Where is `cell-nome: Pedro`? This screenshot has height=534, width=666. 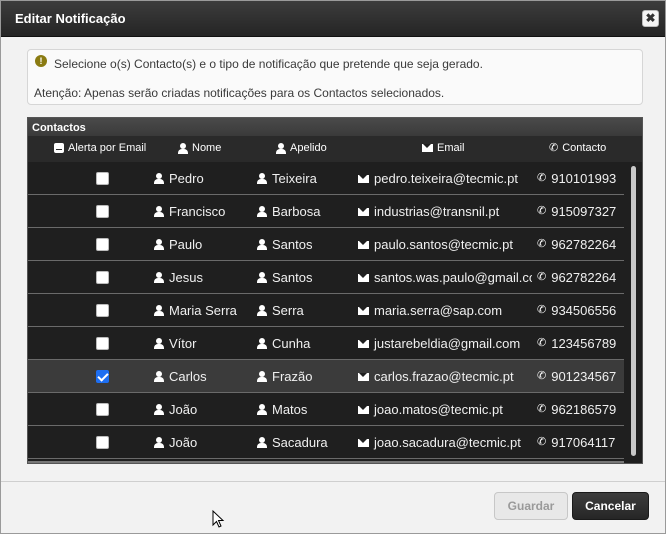
cell-nome: Pedro is located at coordinates (202, 178).